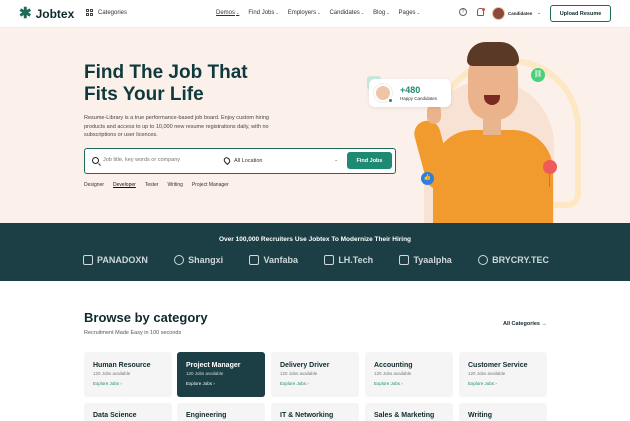  What do you see at coordinates (481, 12) in the screenshot?
I see `bell-icon` at bounding box center [481, 12].